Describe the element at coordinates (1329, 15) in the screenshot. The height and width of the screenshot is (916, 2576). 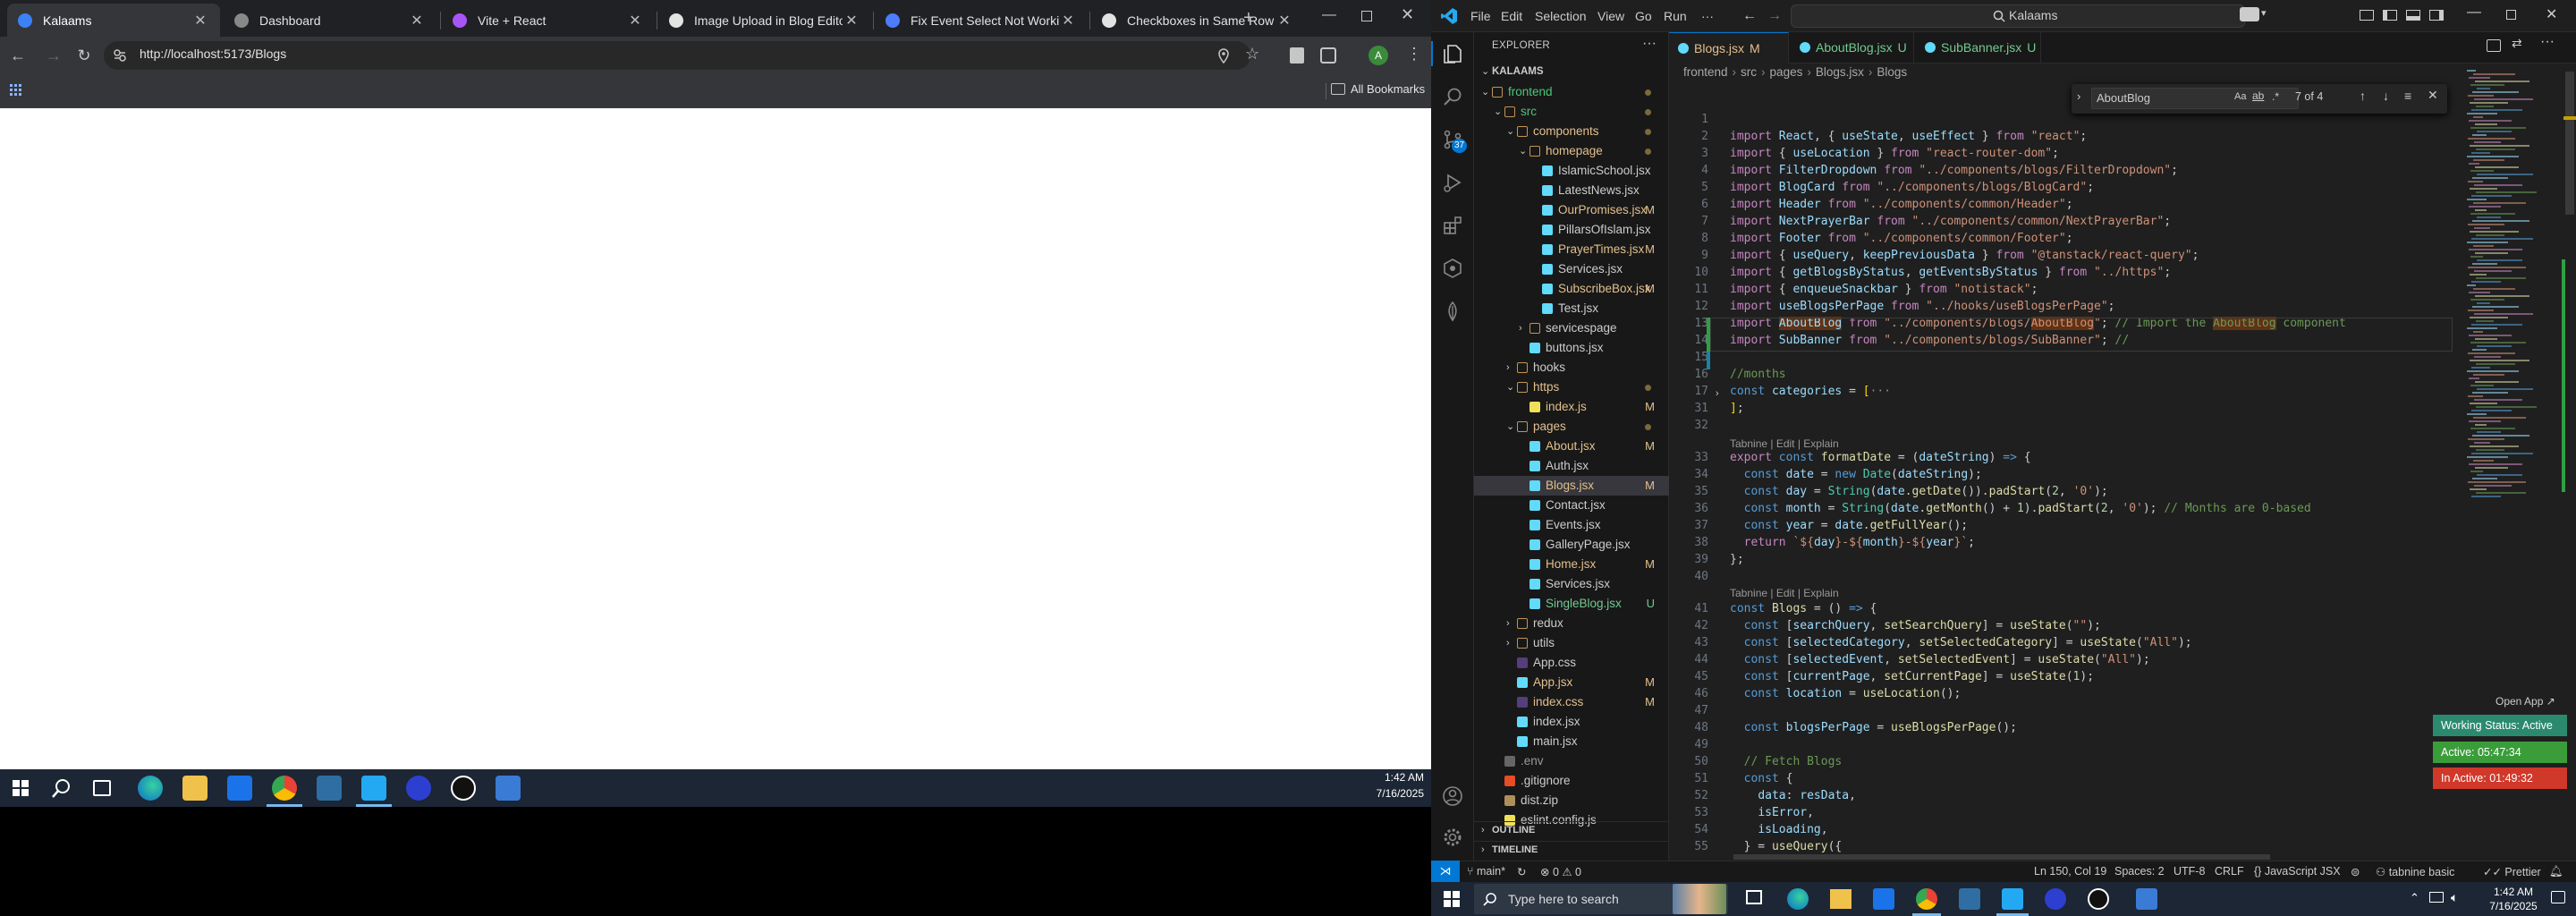
I see `minimize-icon: —` at that location.